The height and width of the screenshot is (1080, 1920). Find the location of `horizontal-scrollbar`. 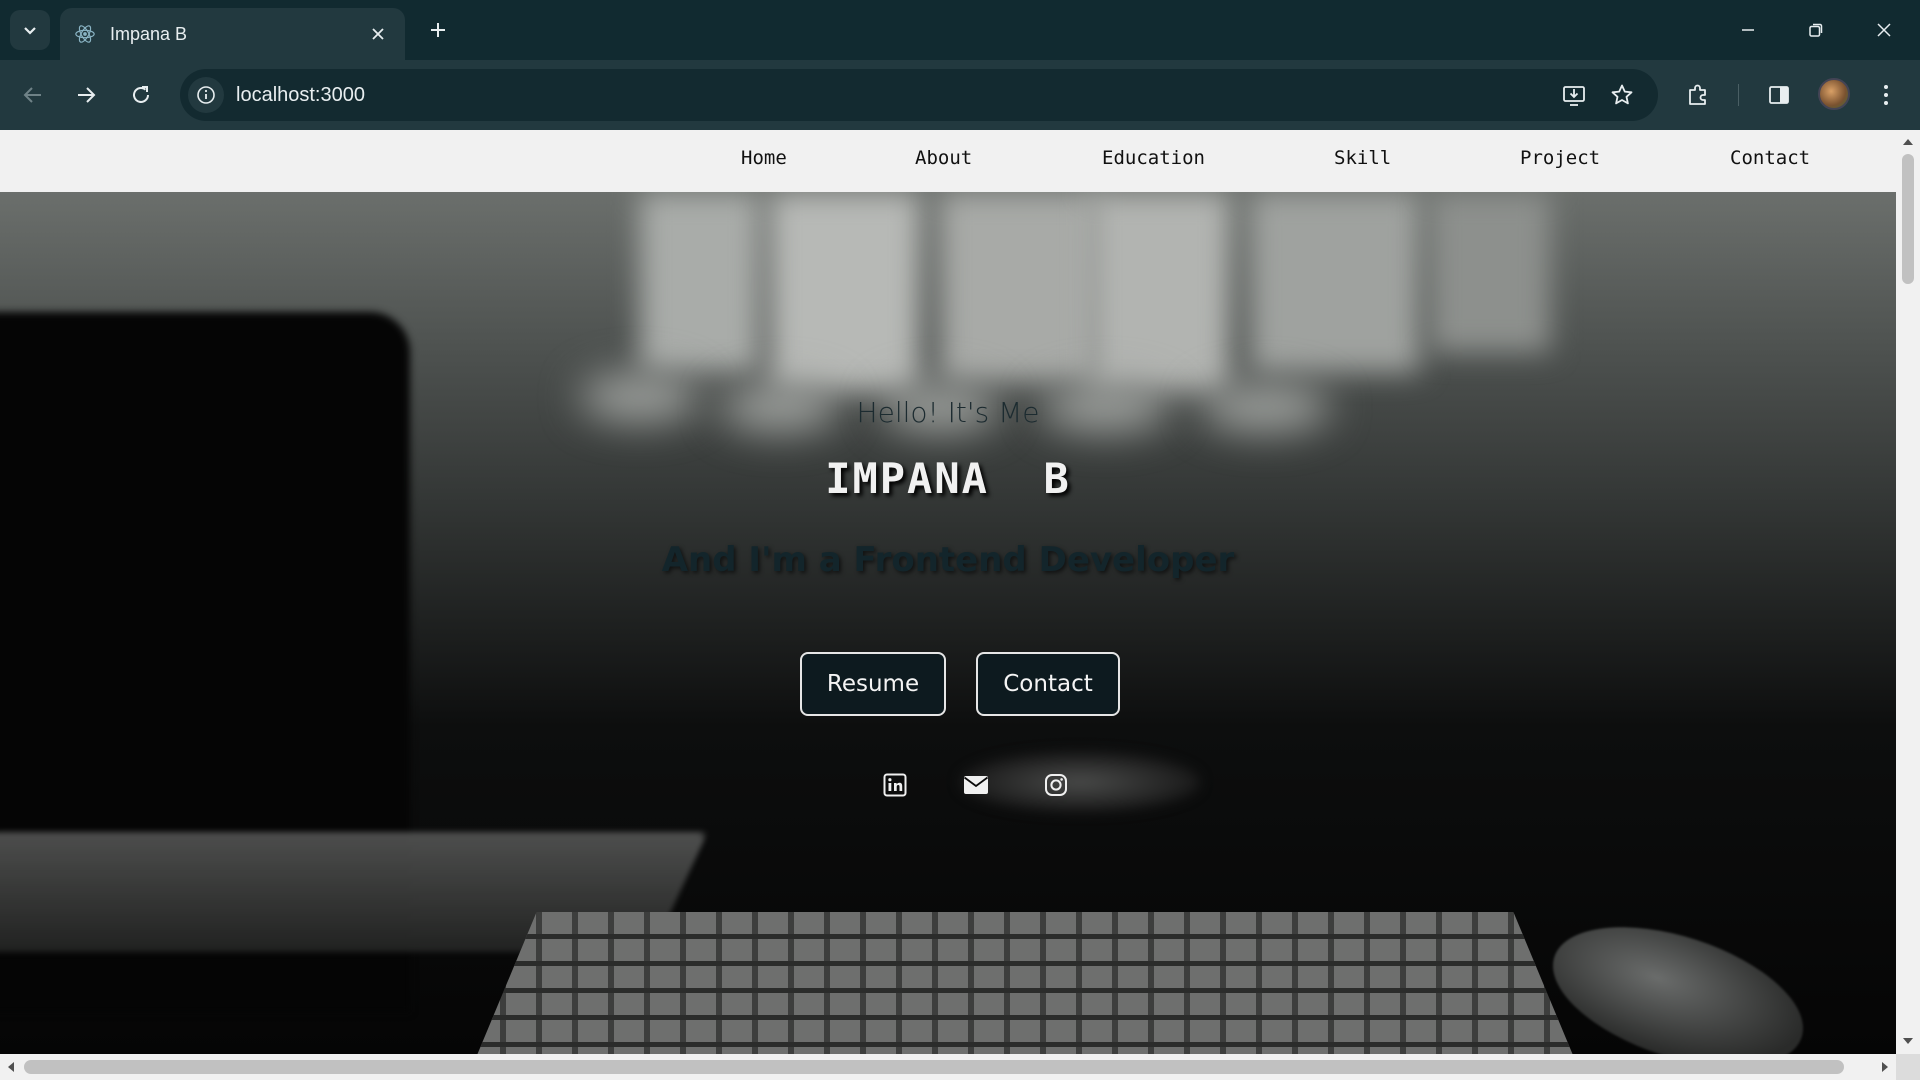

horizontal-scrollbar is located at coordinates (948, 1067).